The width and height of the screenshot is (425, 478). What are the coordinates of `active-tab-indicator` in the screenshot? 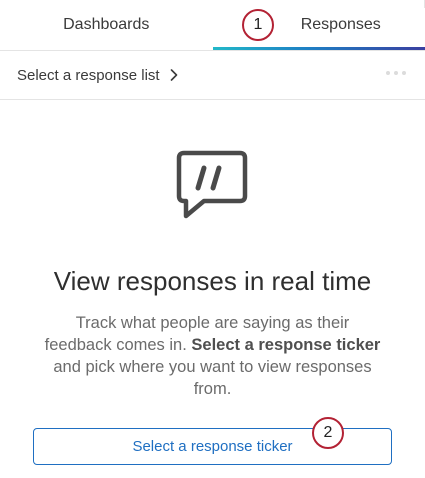 It's located at (319, 48).